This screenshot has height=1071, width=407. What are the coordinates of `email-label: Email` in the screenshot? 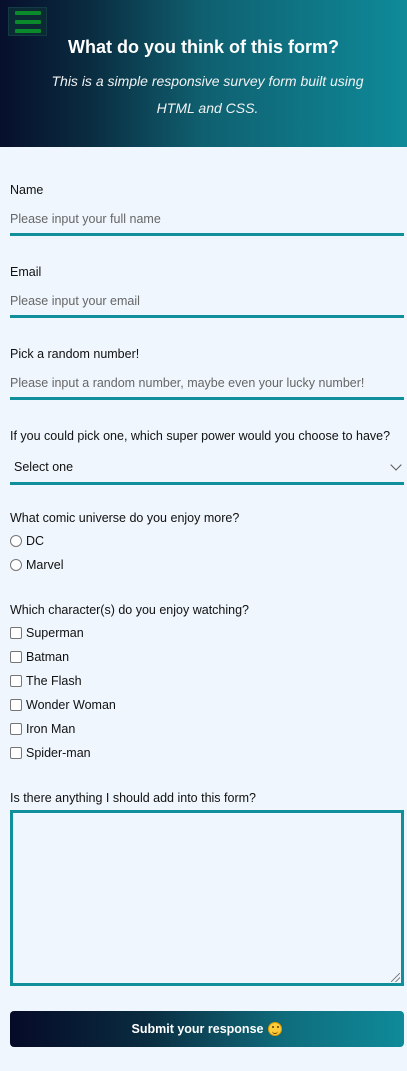 It's located at (26, 272).